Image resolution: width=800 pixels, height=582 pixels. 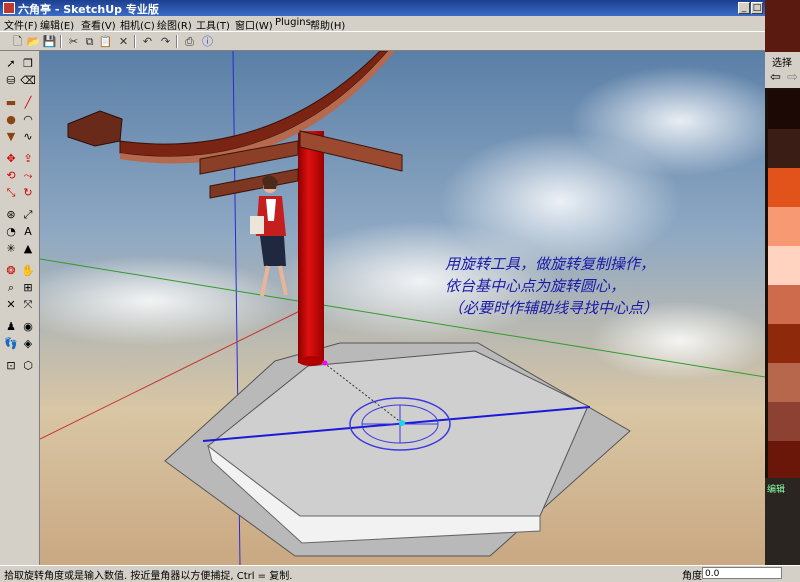 I want to click on menu-tools: 工具(T), so click(x=213, y=24).